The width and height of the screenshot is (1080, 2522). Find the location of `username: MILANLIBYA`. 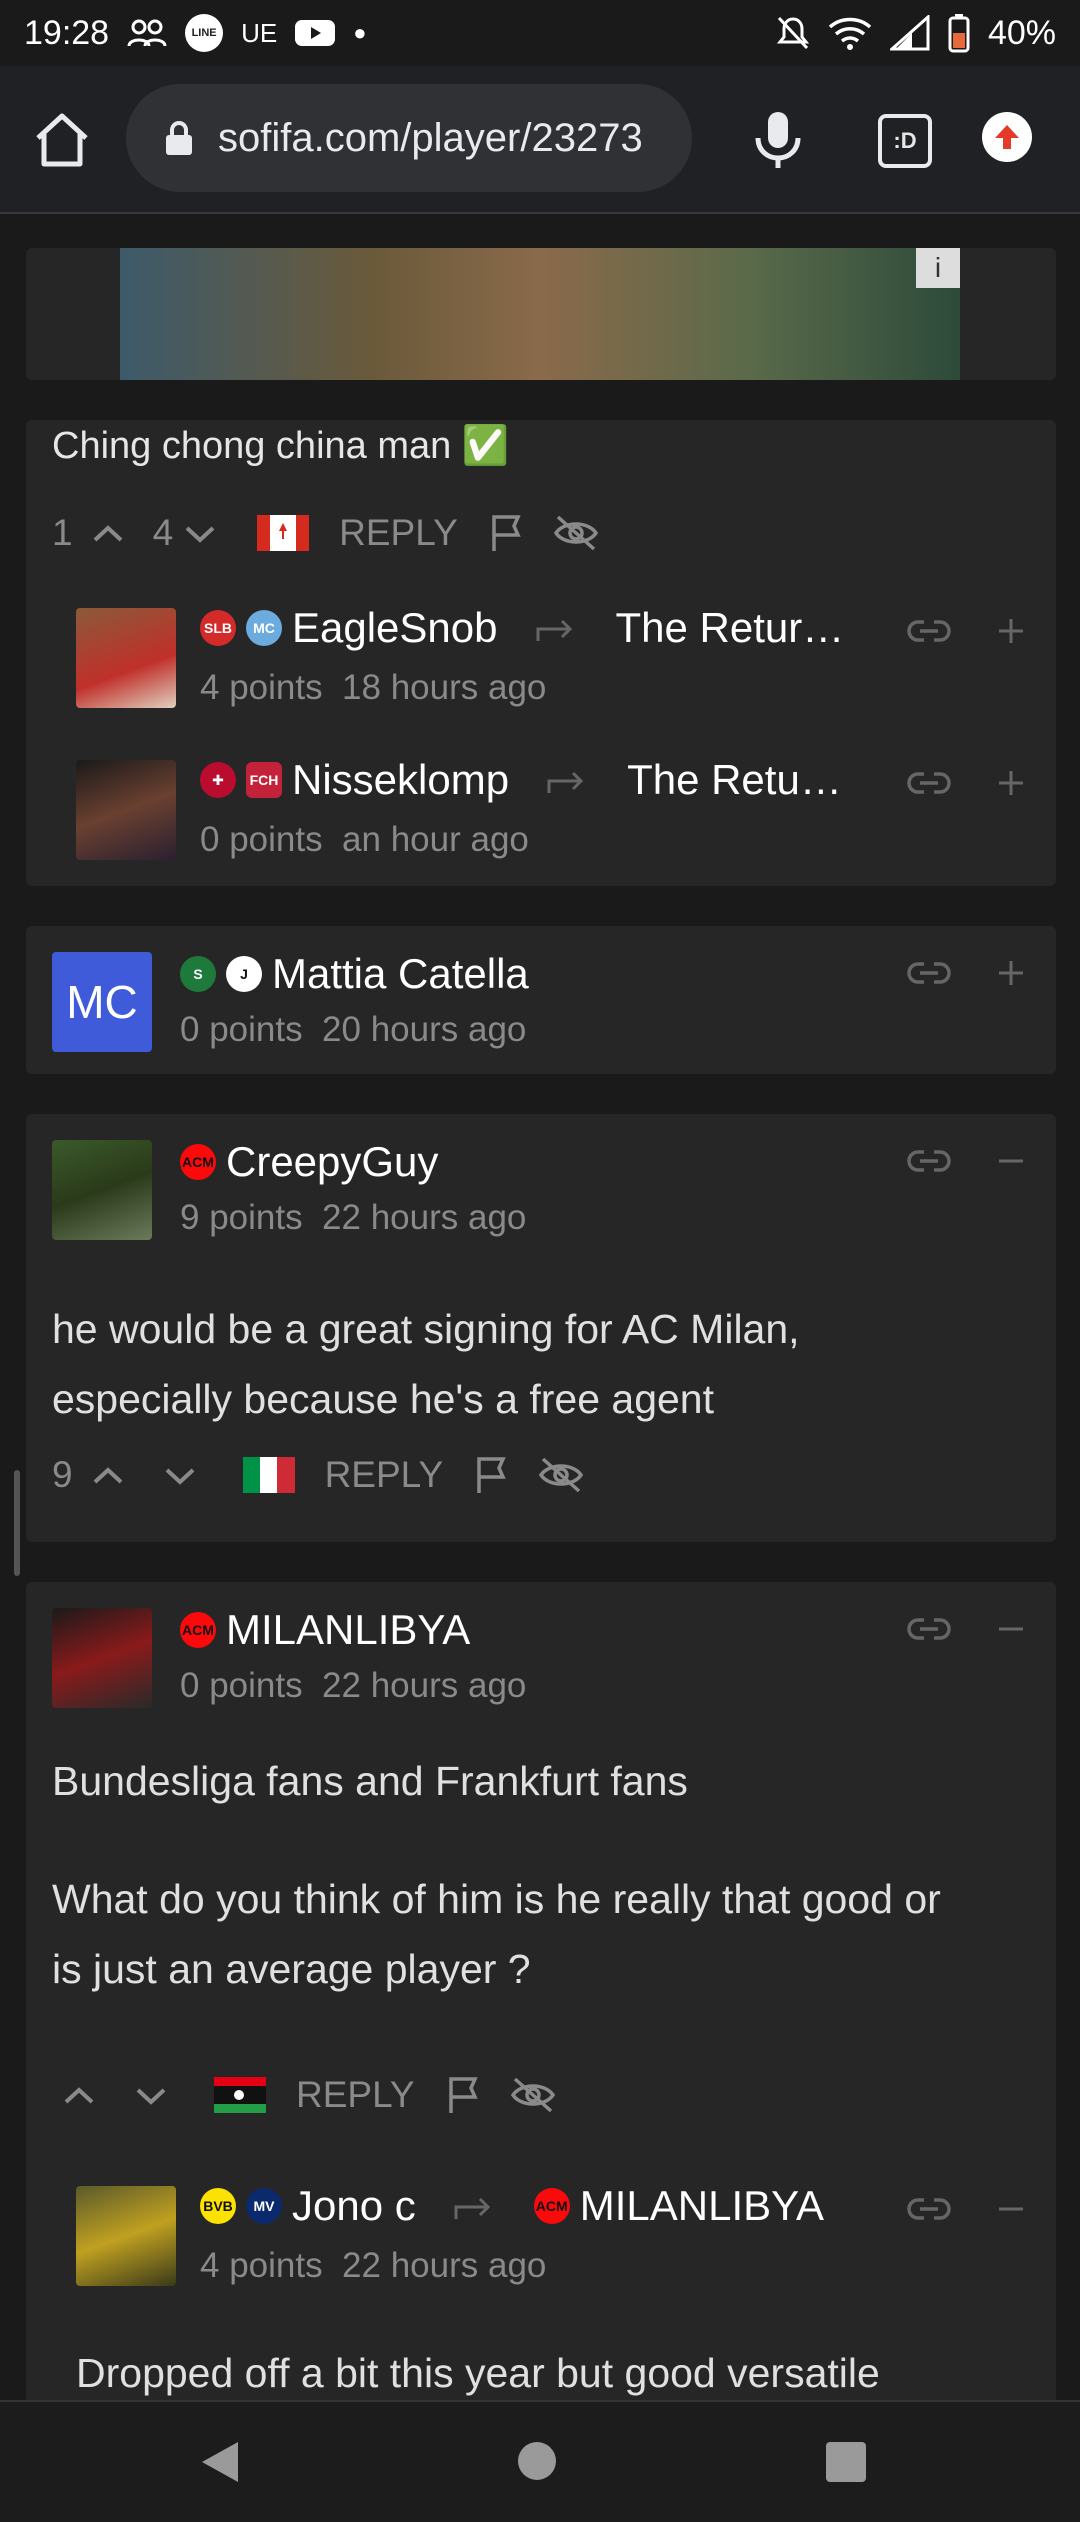

username: MILANLIBYA is located at coordinates (348, 1630).